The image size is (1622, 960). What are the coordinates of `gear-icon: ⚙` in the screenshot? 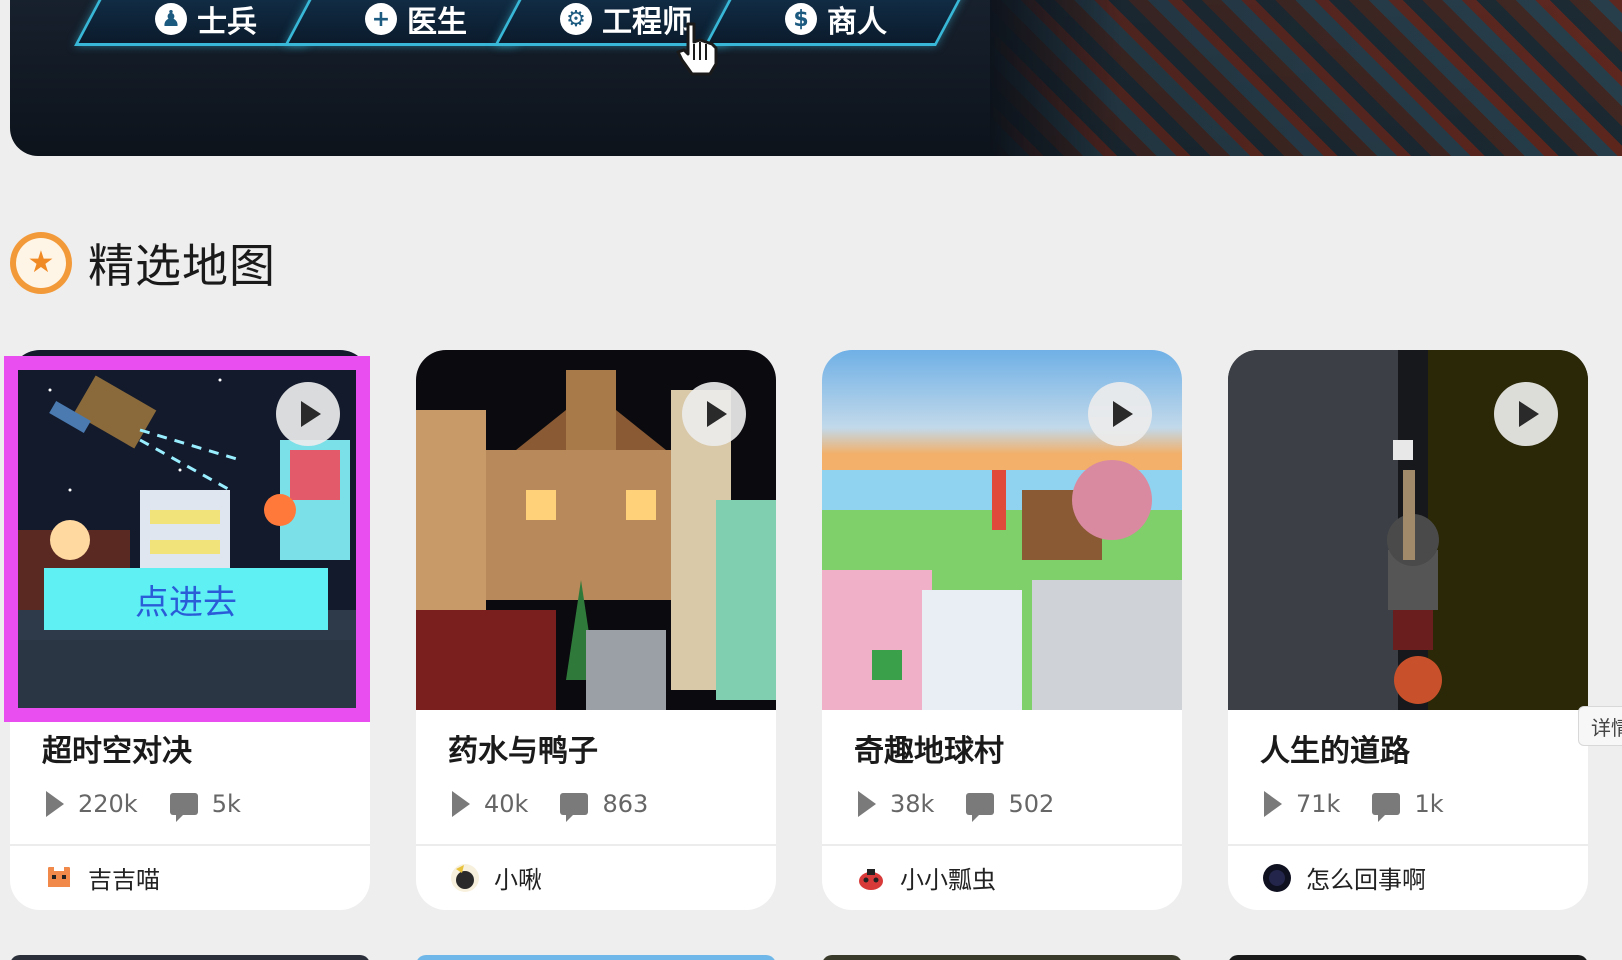 It's located at (576, 19).